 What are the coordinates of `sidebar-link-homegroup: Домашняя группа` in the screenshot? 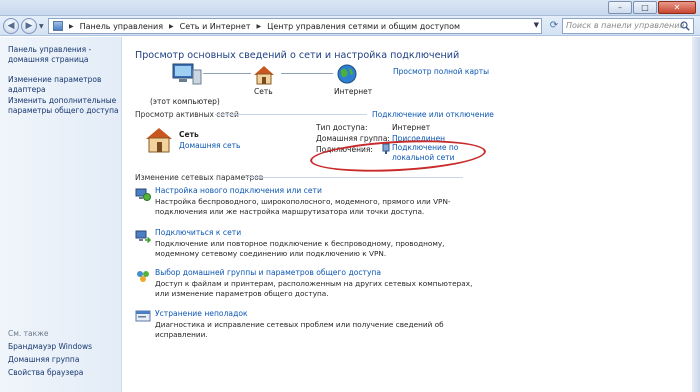 It's located at (64, 360).